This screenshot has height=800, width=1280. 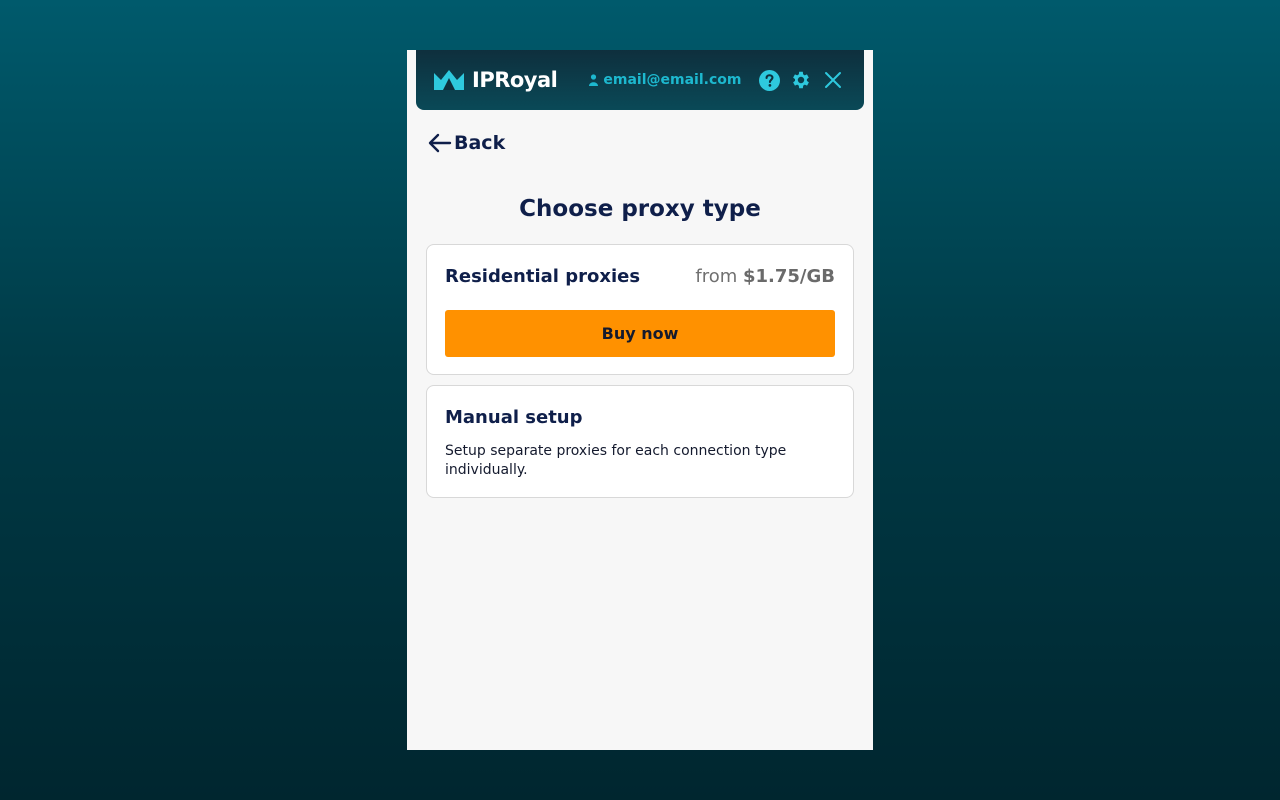 I want to click on brand-name: IPRoyal, so click(x=515, y=80).